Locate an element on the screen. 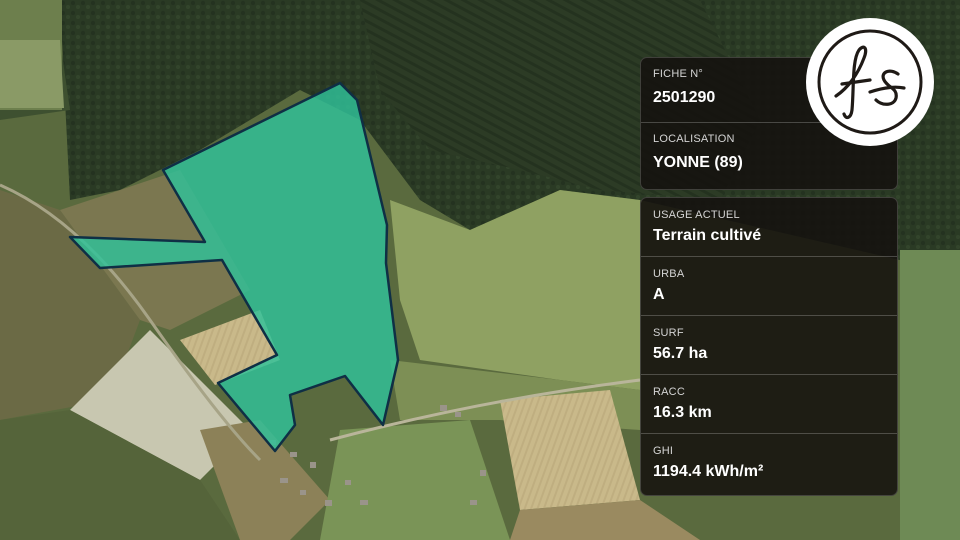  racc-value: 16.3 km is located at coordinates (682, 412).